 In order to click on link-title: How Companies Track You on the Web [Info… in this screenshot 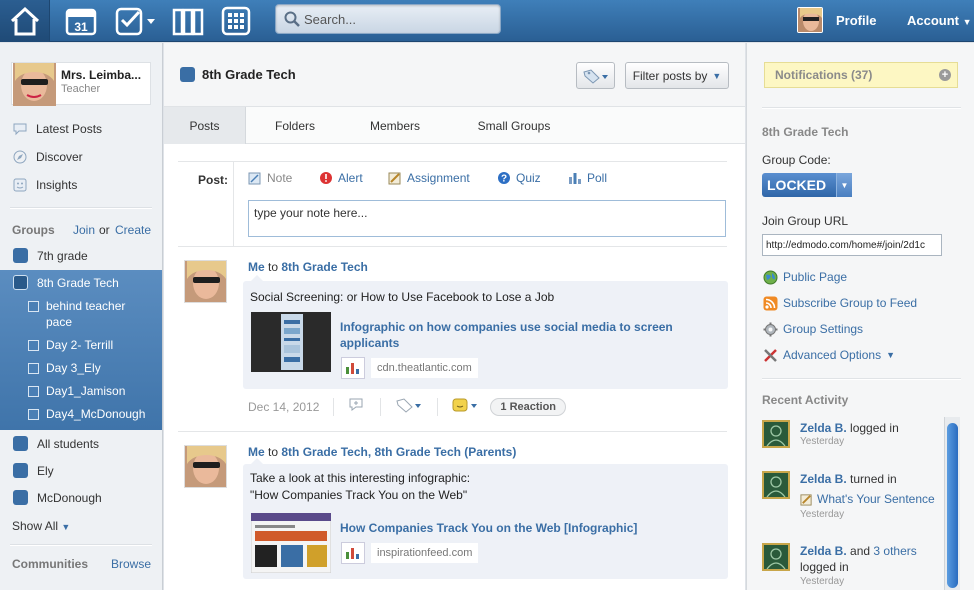, I will do `click(488, 528)`.